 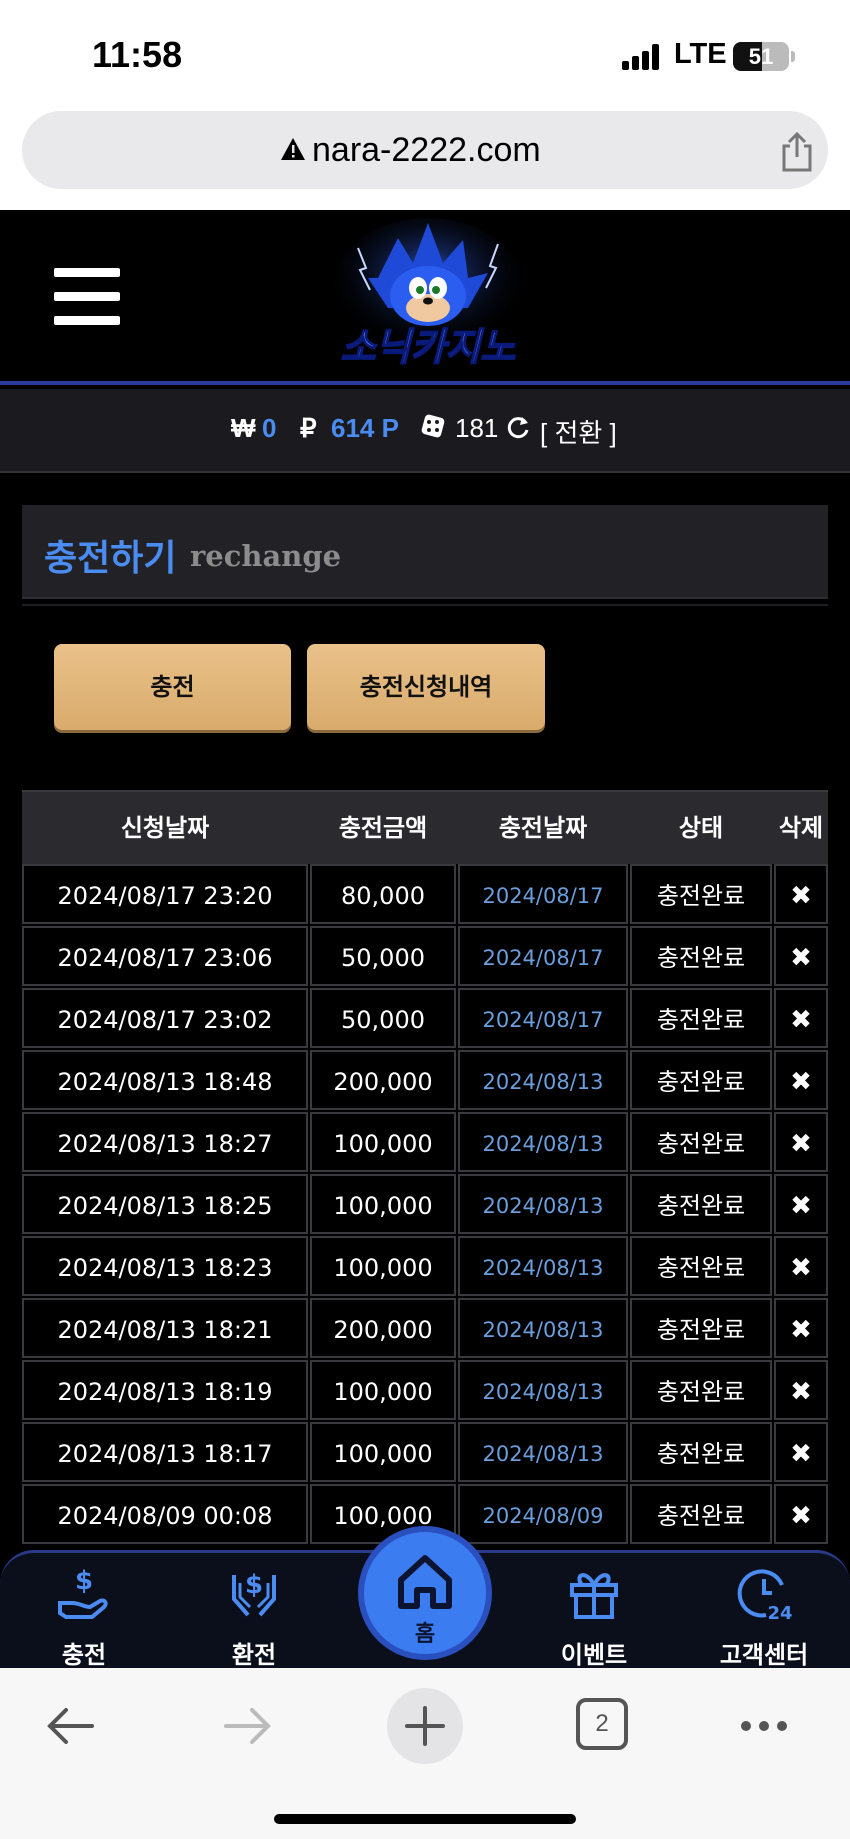 I want to click on request-date-cell: 2024/08/13 18:25, so click(x=165, y=1204).